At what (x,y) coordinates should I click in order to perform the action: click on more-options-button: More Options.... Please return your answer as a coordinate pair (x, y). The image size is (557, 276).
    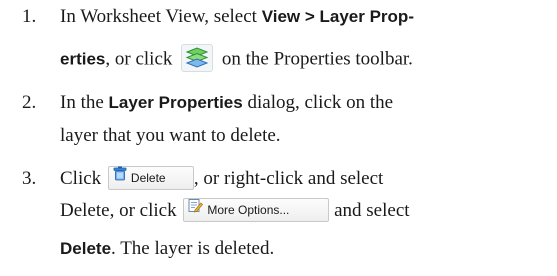
    Looking at the image, I should click on (256, 209).